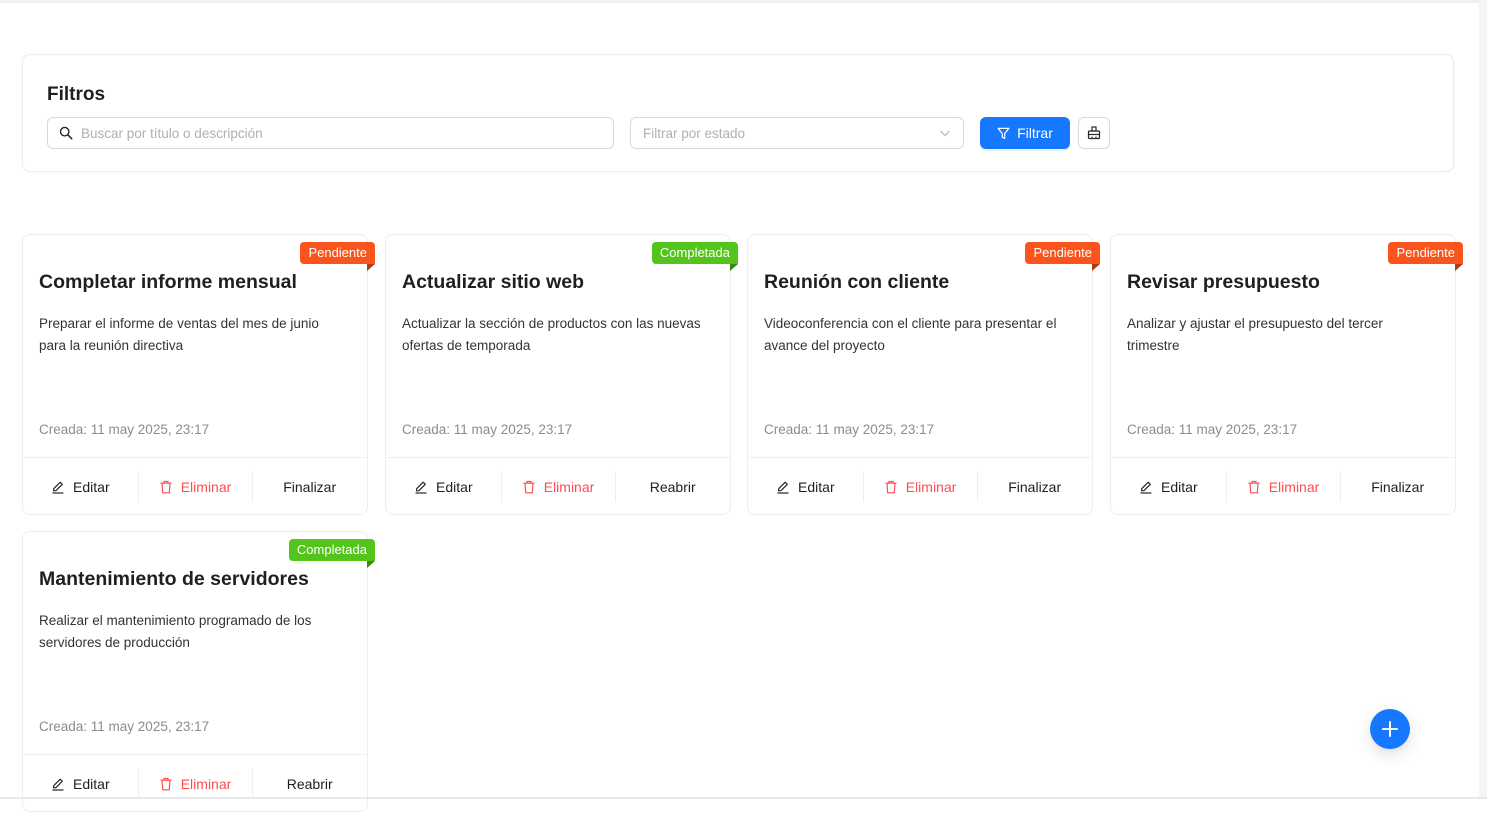  I want to click on task-title: Completar informe mensual, so click(168, 282).